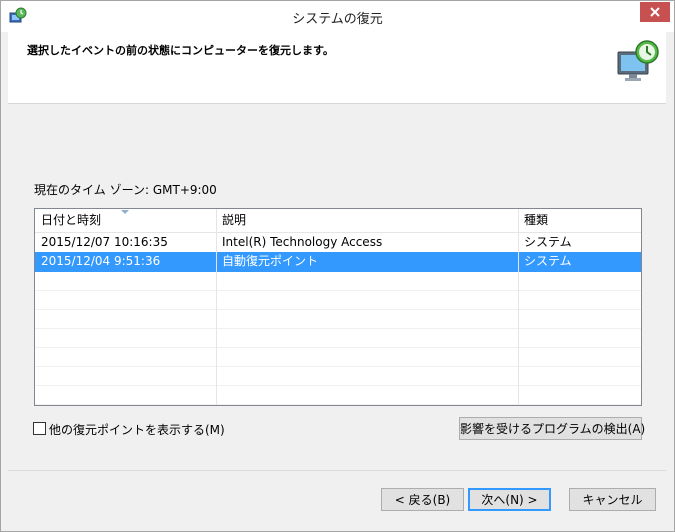 The width and height of the screenshot is (675, 532). I want to click on title-bar: システムの復元, so click(337, 16).